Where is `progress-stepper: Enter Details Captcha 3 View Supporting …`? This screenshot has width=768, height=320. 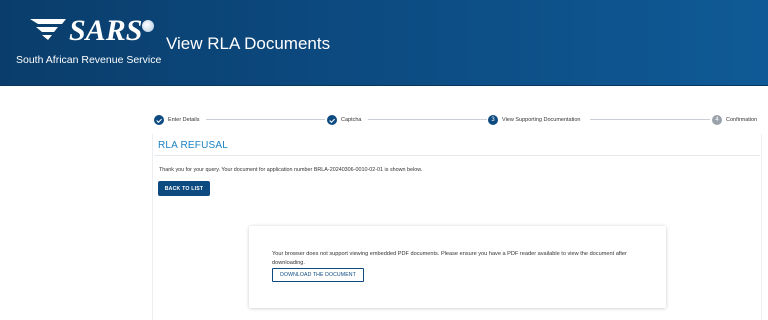 progress-stepper: Enter Details Captcha 3 View Supporting … is located at coordinates (461, 120).